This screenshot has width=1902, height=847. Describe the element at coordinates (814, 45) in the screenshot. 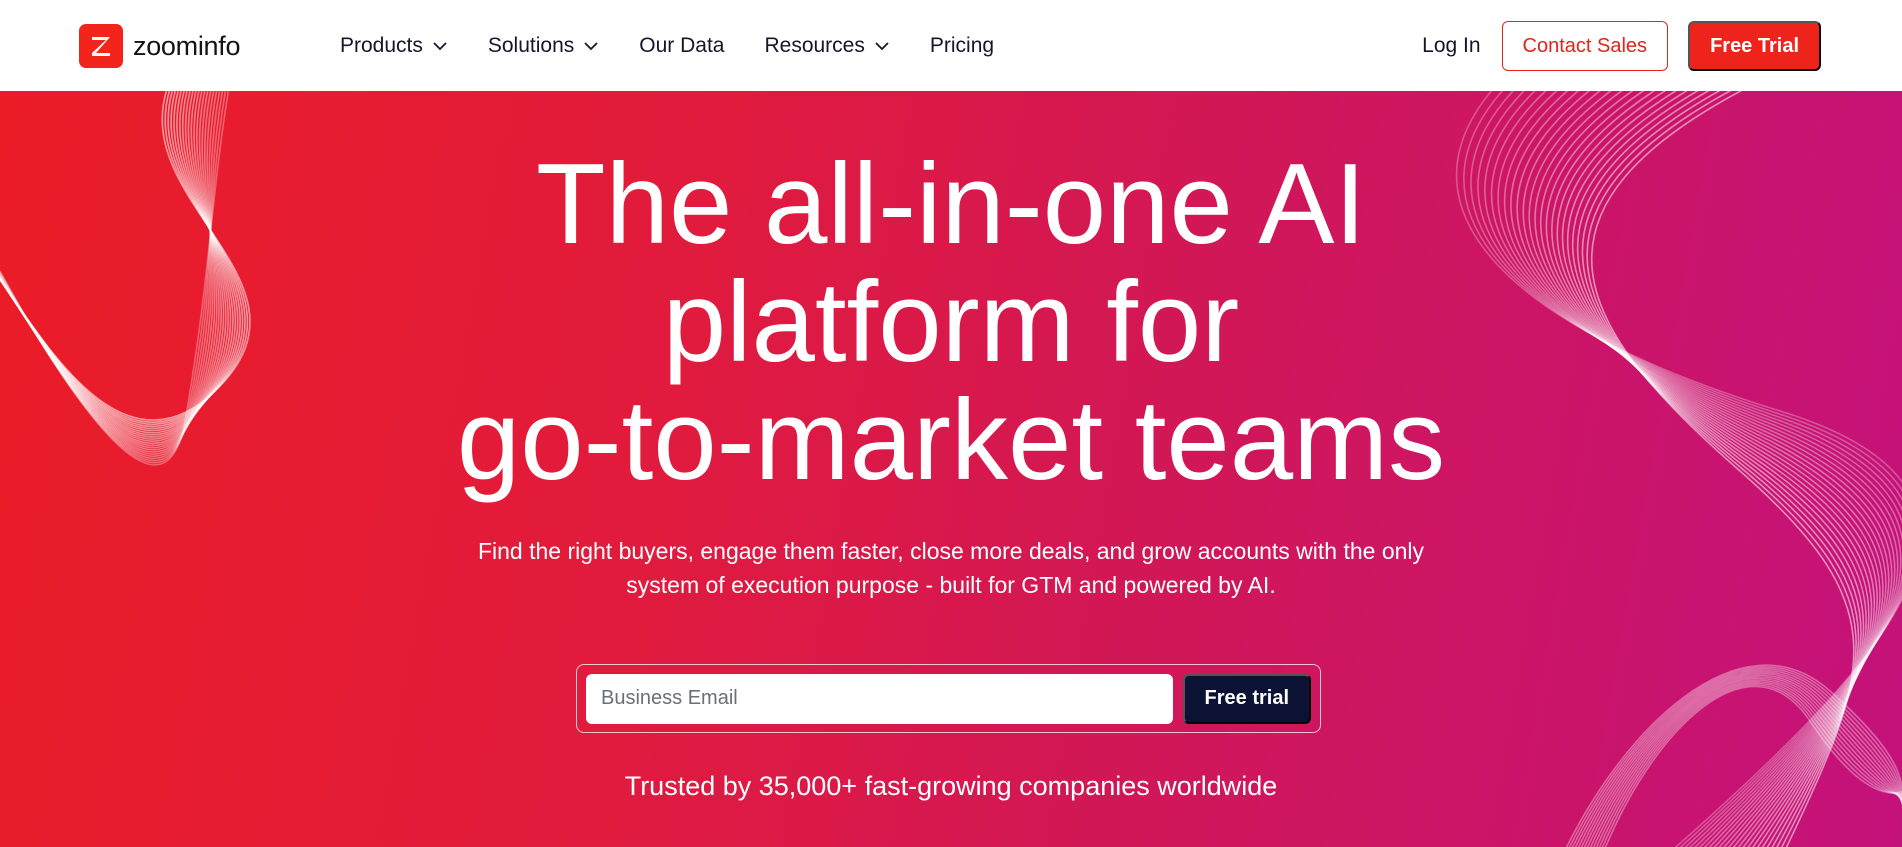

I see `nav-item-label: Resources` at that location.